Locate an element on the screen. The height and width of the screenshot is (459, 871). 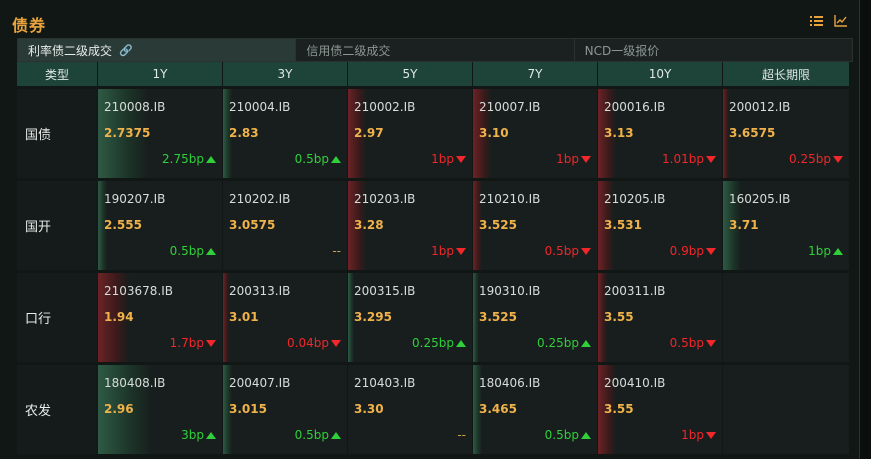
bond-cell: 190207.IB 2.555 0.5bp is located at coordinates (160, 225).